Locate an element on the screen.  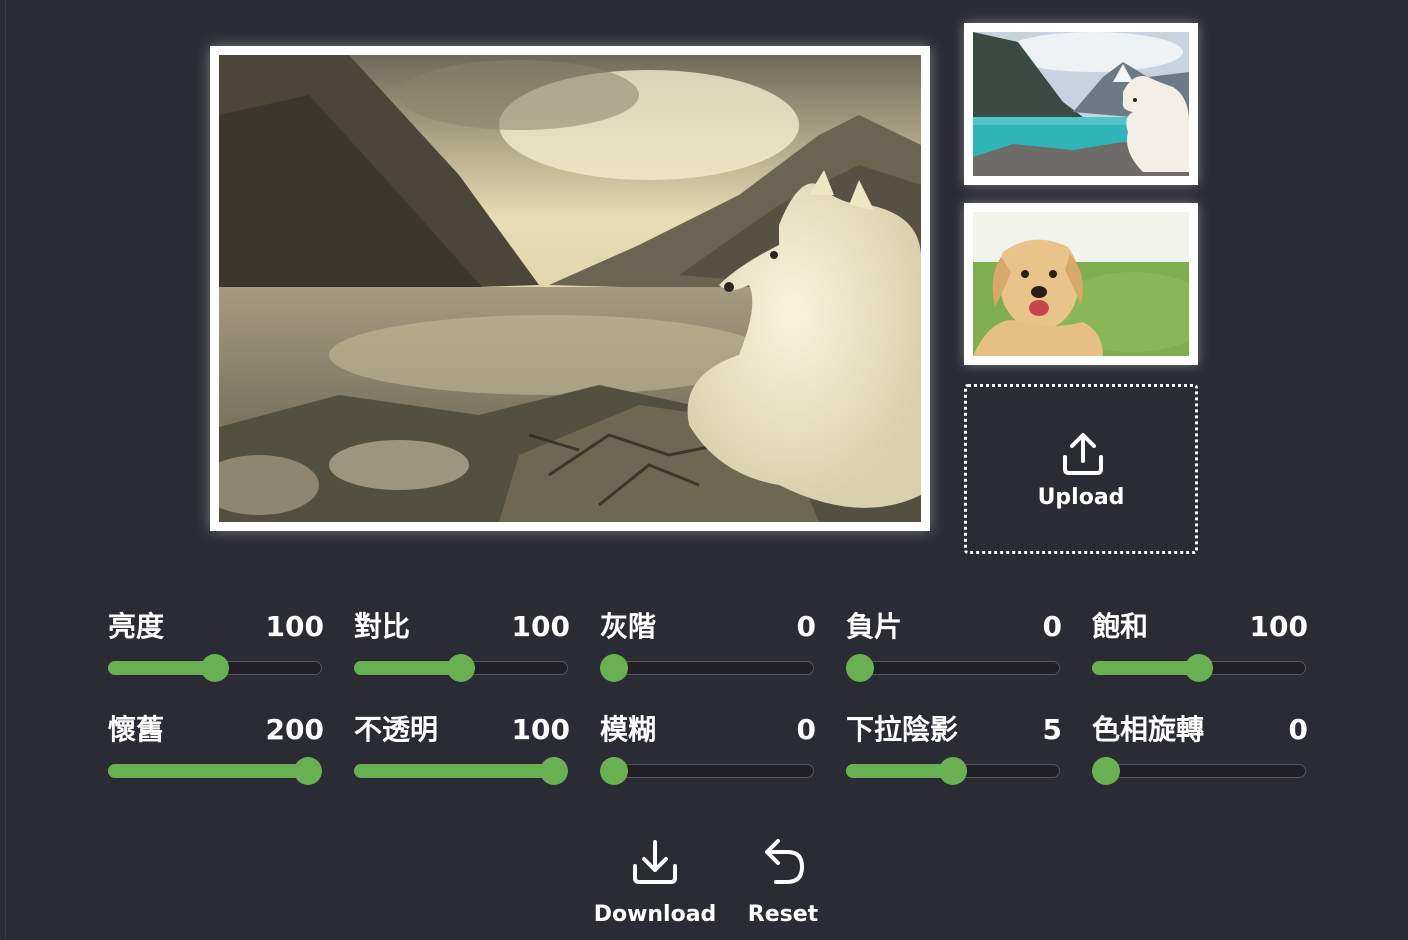
slider-hue-rotate: 色相旋轉 0 is located at coordinates (1200, 752).